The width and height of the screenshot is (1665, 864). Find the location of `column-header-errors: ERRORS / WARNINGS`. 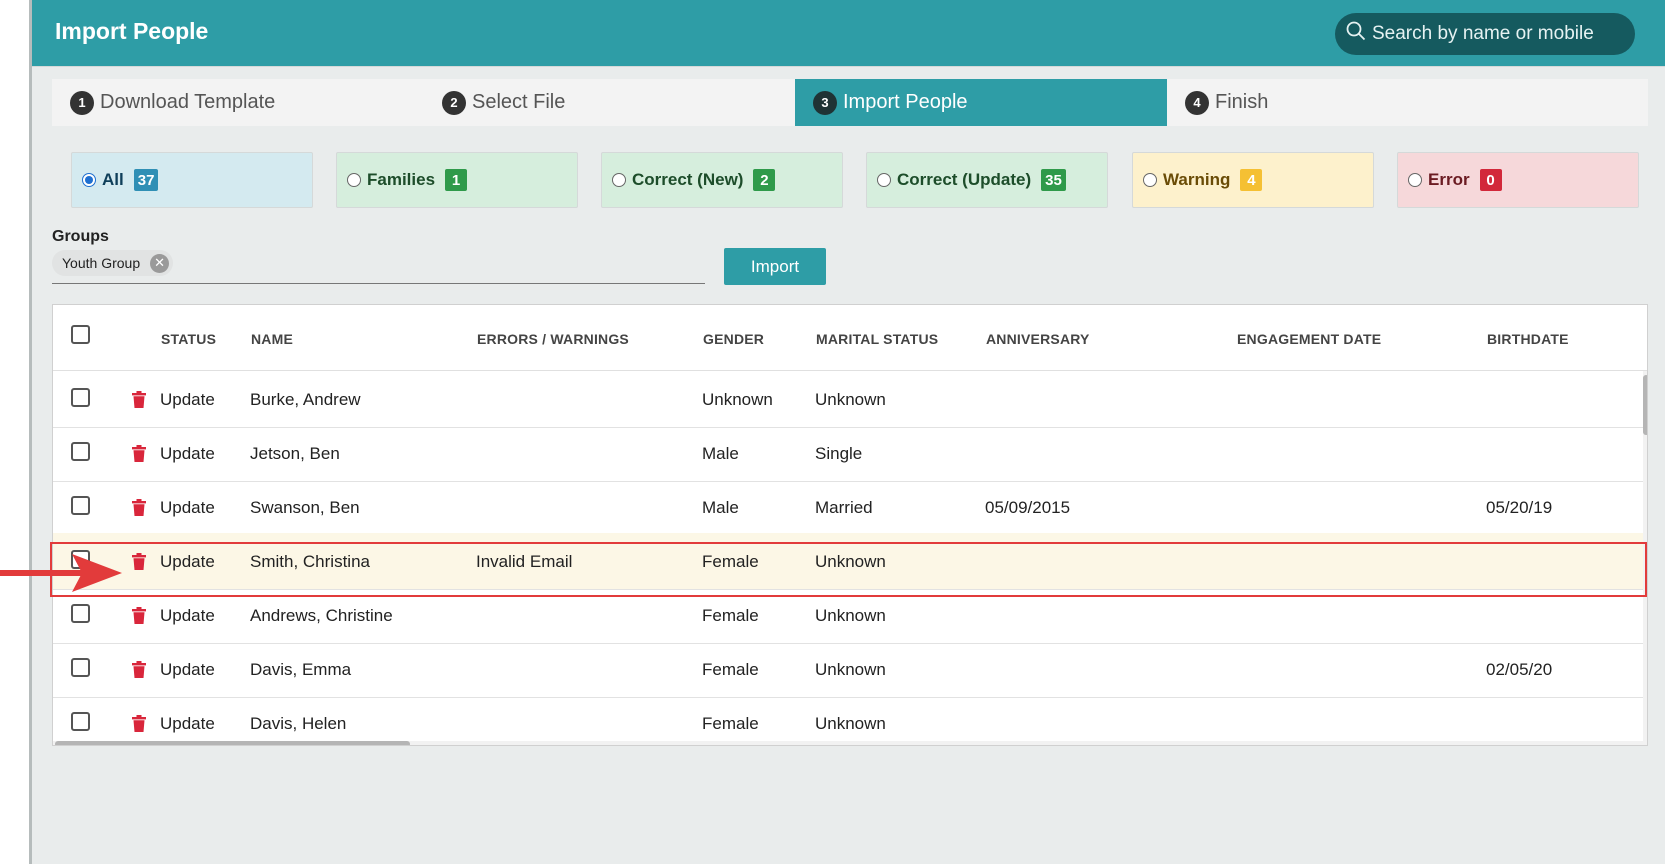

column-header-errors: ERRORS / WARNINGS is located at coordinates (553, 339).